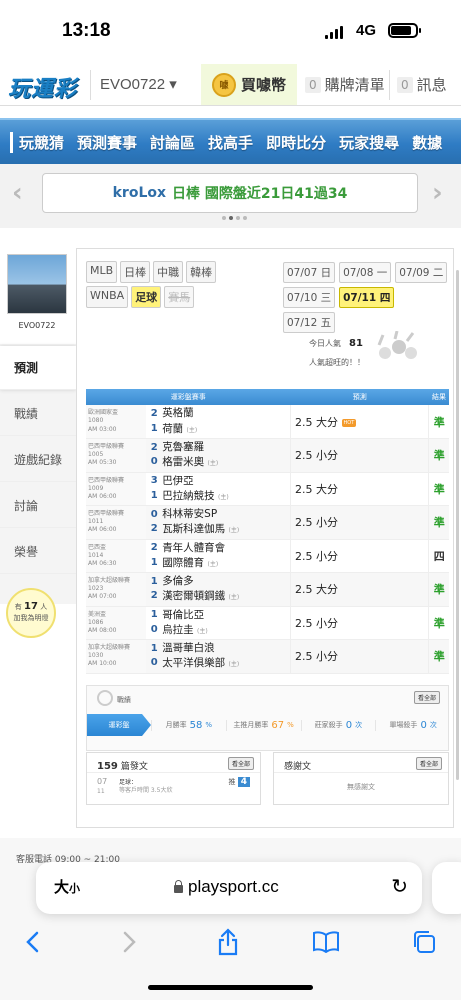  What do you see at coordinates (188, 725) in the screenshot?
I see `stat-item: 月勝率 58%` at bounding box center [188, 725].